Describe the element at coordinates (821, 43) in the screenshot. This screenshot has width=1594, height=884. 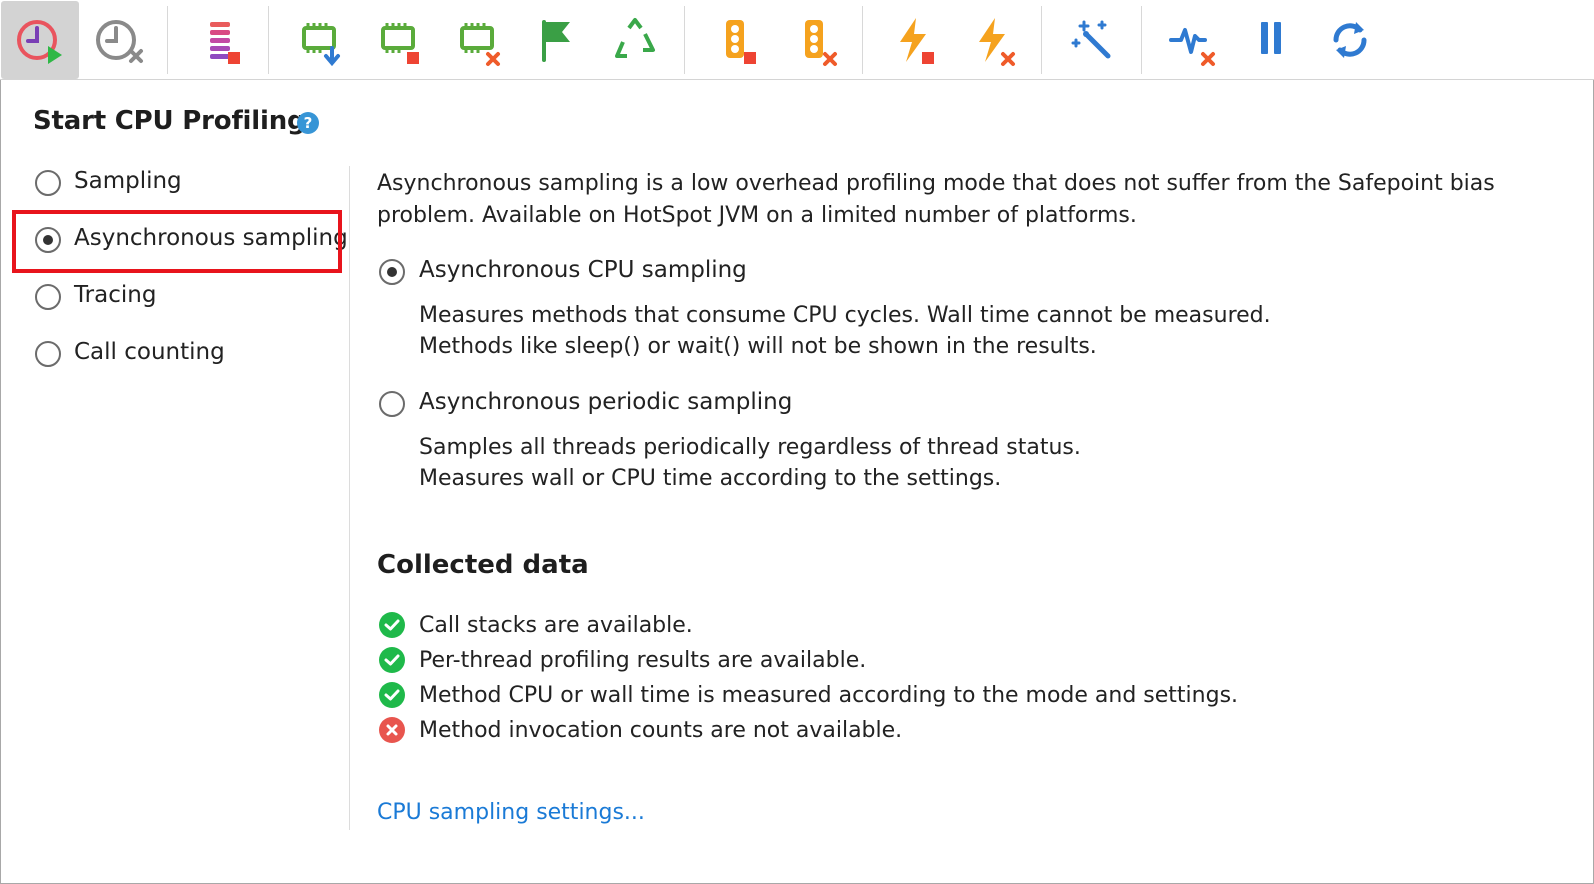
I see `monitor-clear-icon` at that location.